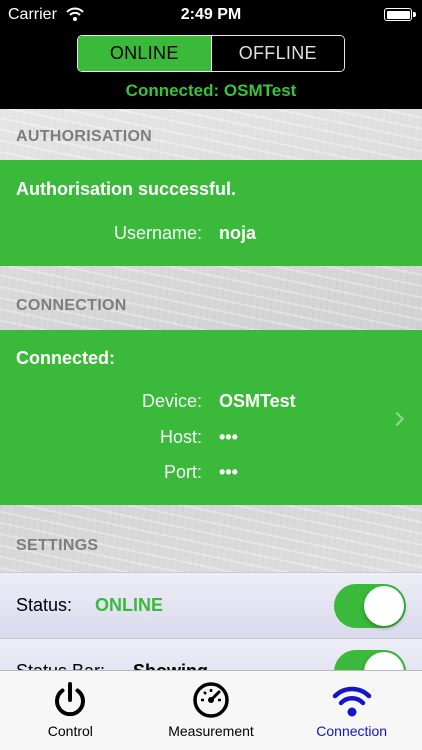 This screenshot has width=422, height=750. I want to click on port-label: Port:, so click(182, 472).